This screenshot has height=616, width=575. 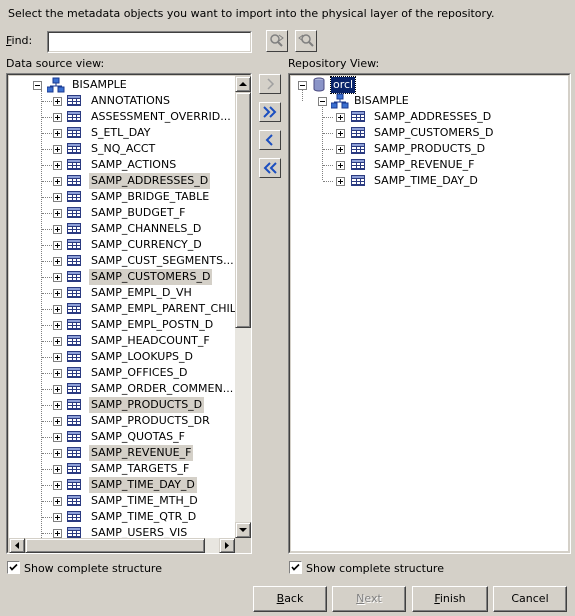 I want to click on datasource-table-row: S_NQ_ACCT, so click(x=122, y=149).